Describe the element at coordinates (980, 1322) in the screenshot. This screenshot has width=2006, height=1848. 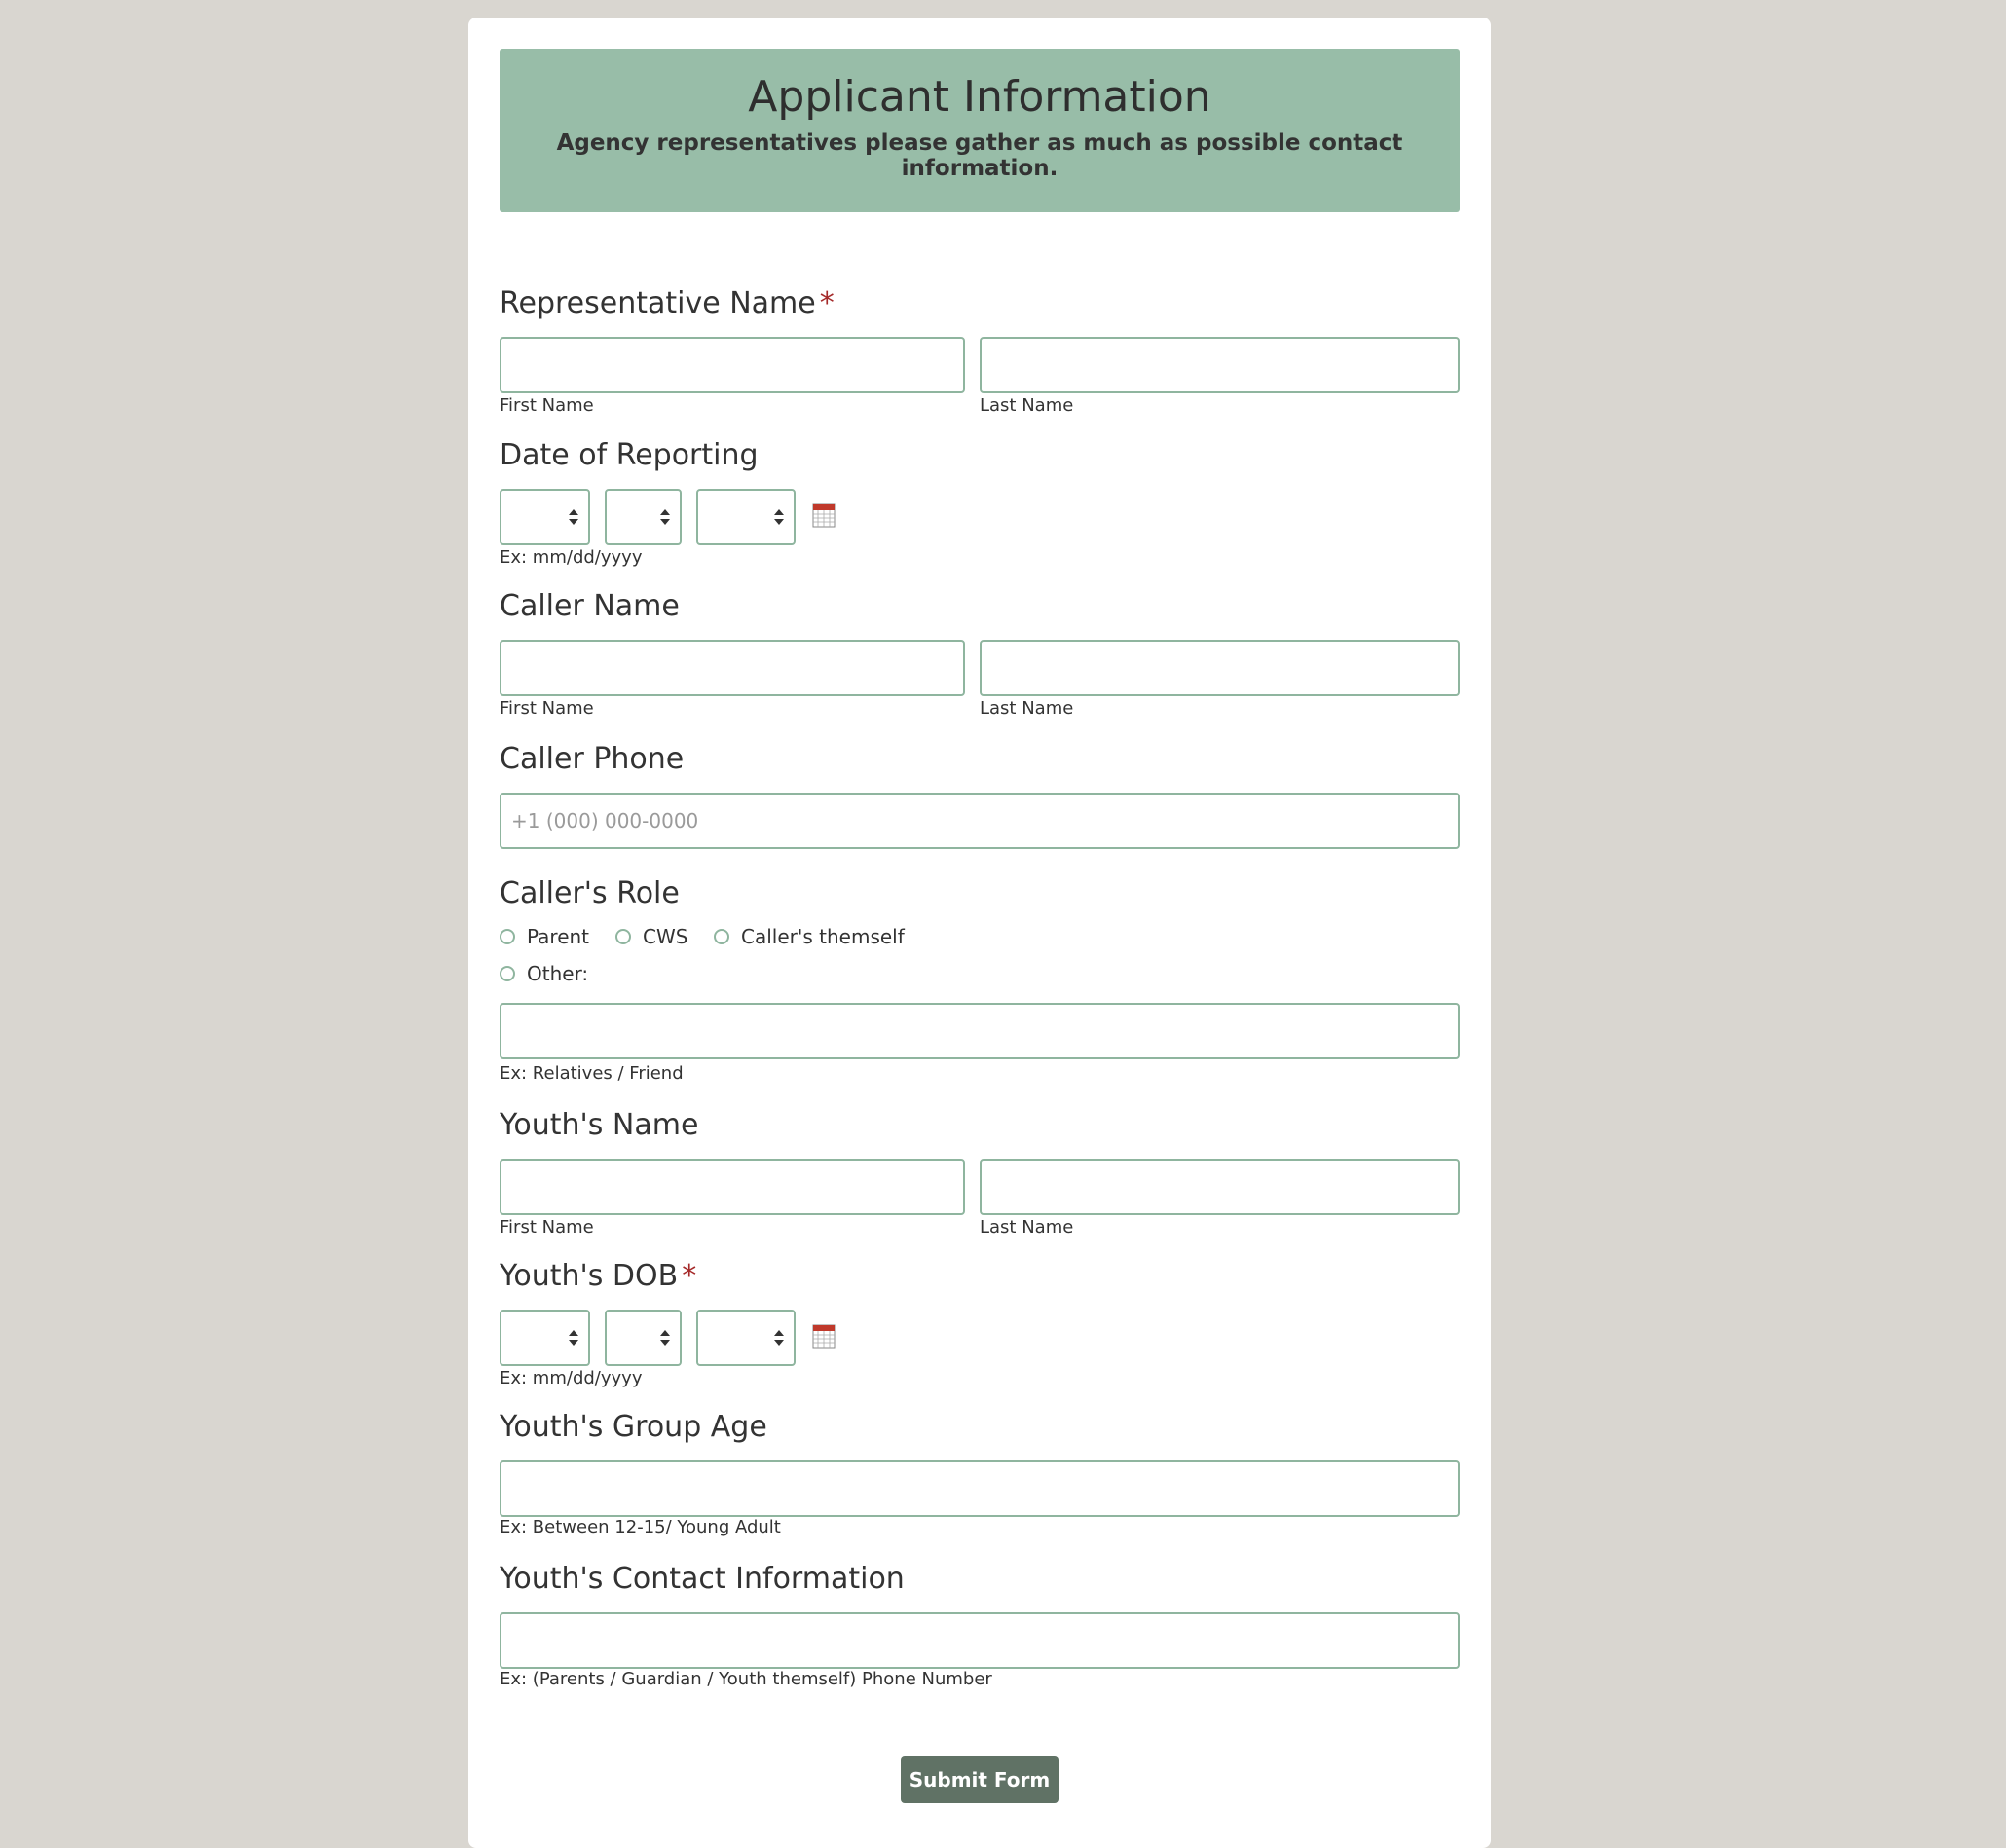
I see `youths-dob-field: Youth's DOB * Ex: mm/dd/yyyy` at that location.